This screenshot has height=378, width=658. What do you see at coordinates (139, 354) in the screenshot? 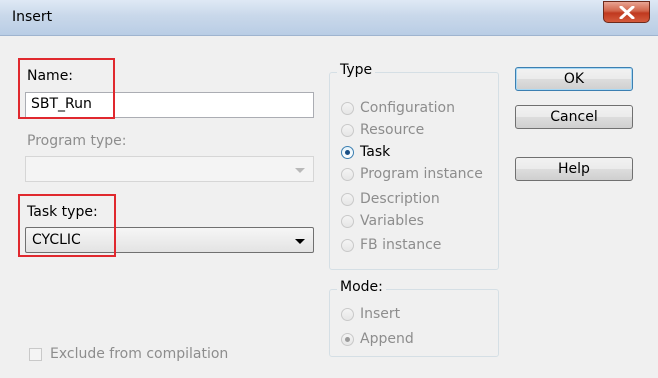
I see `exclude-compilation-label: Exclude from compilation` at bounding box center [139, 354].